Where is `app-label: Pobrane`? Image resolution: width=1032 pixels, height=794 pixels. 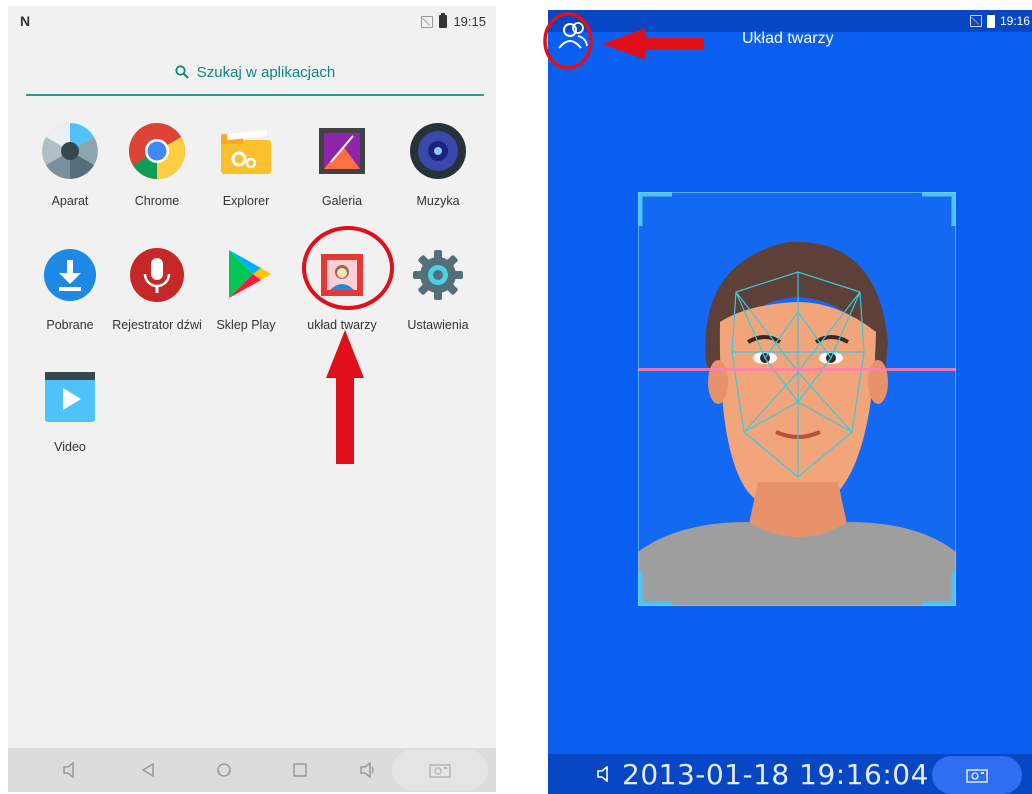
app-label: Pobrane is located at coordinates (70, 325).